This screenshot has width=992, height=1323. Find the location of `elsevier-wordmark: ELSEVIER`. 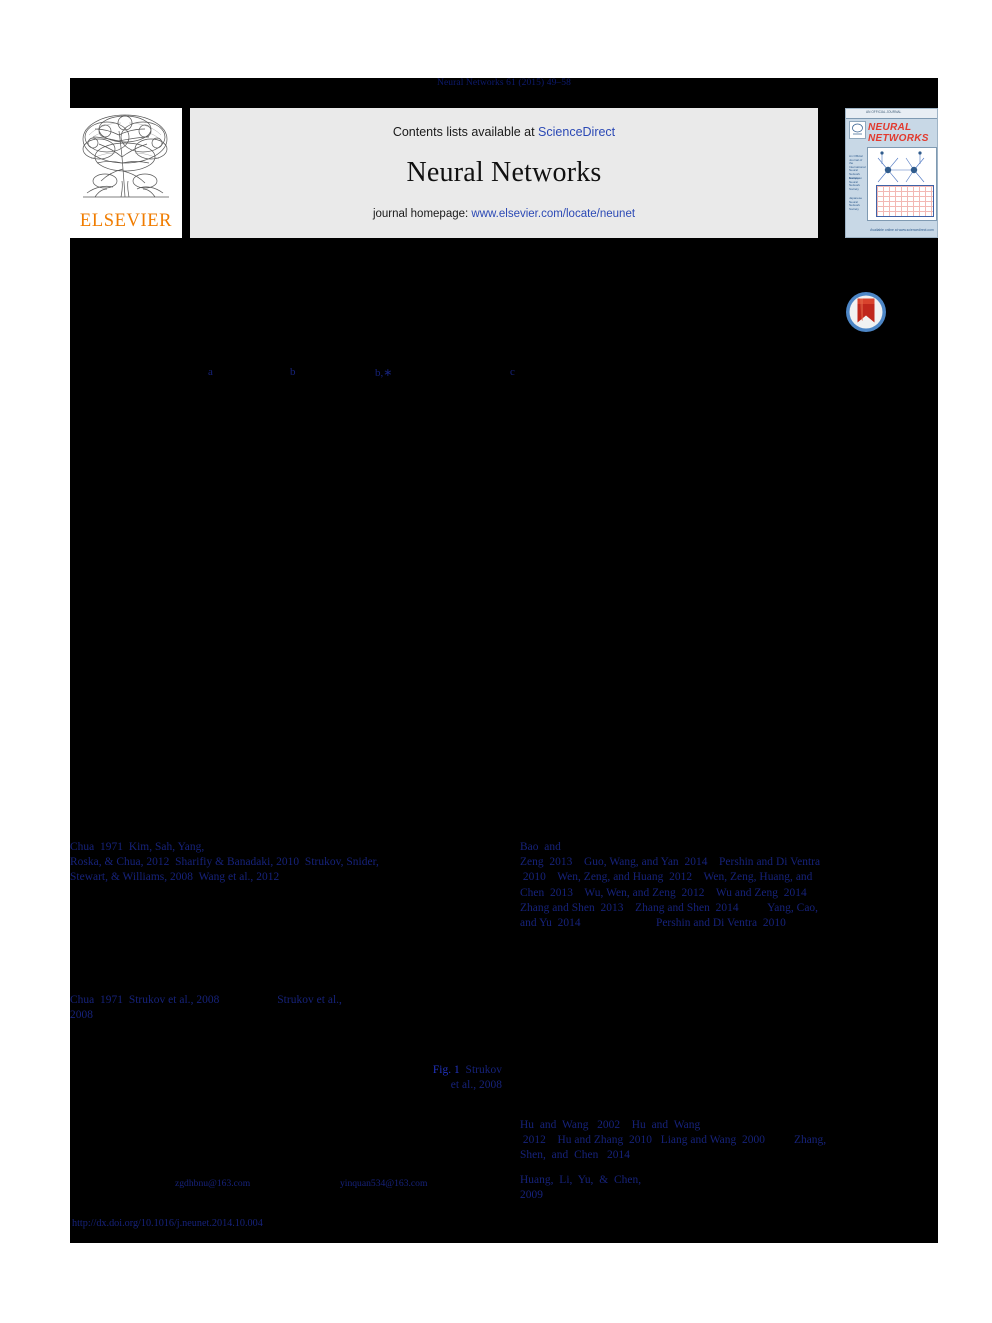

elsevier-wordmark: ELSEVIER is located at coordinates (126, 221).